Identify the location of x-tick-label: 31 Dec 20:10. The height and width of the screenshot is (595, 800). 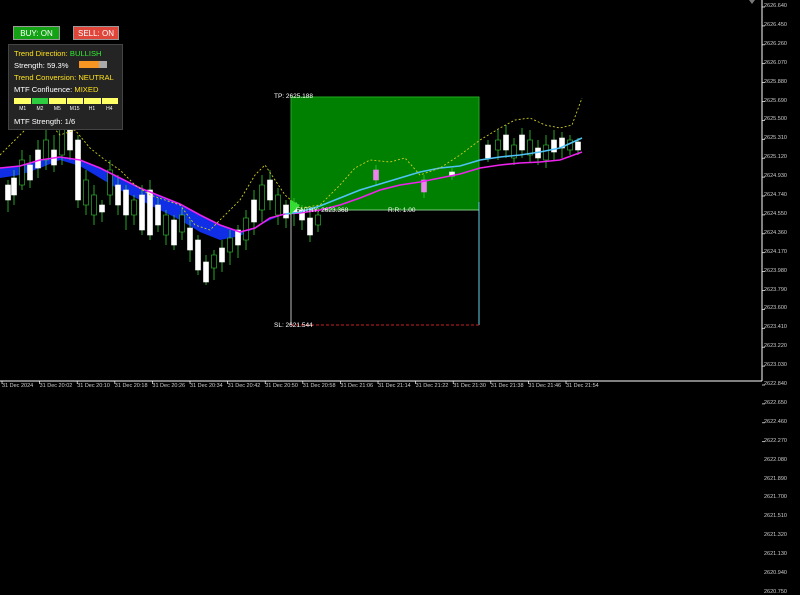
(93, 386).